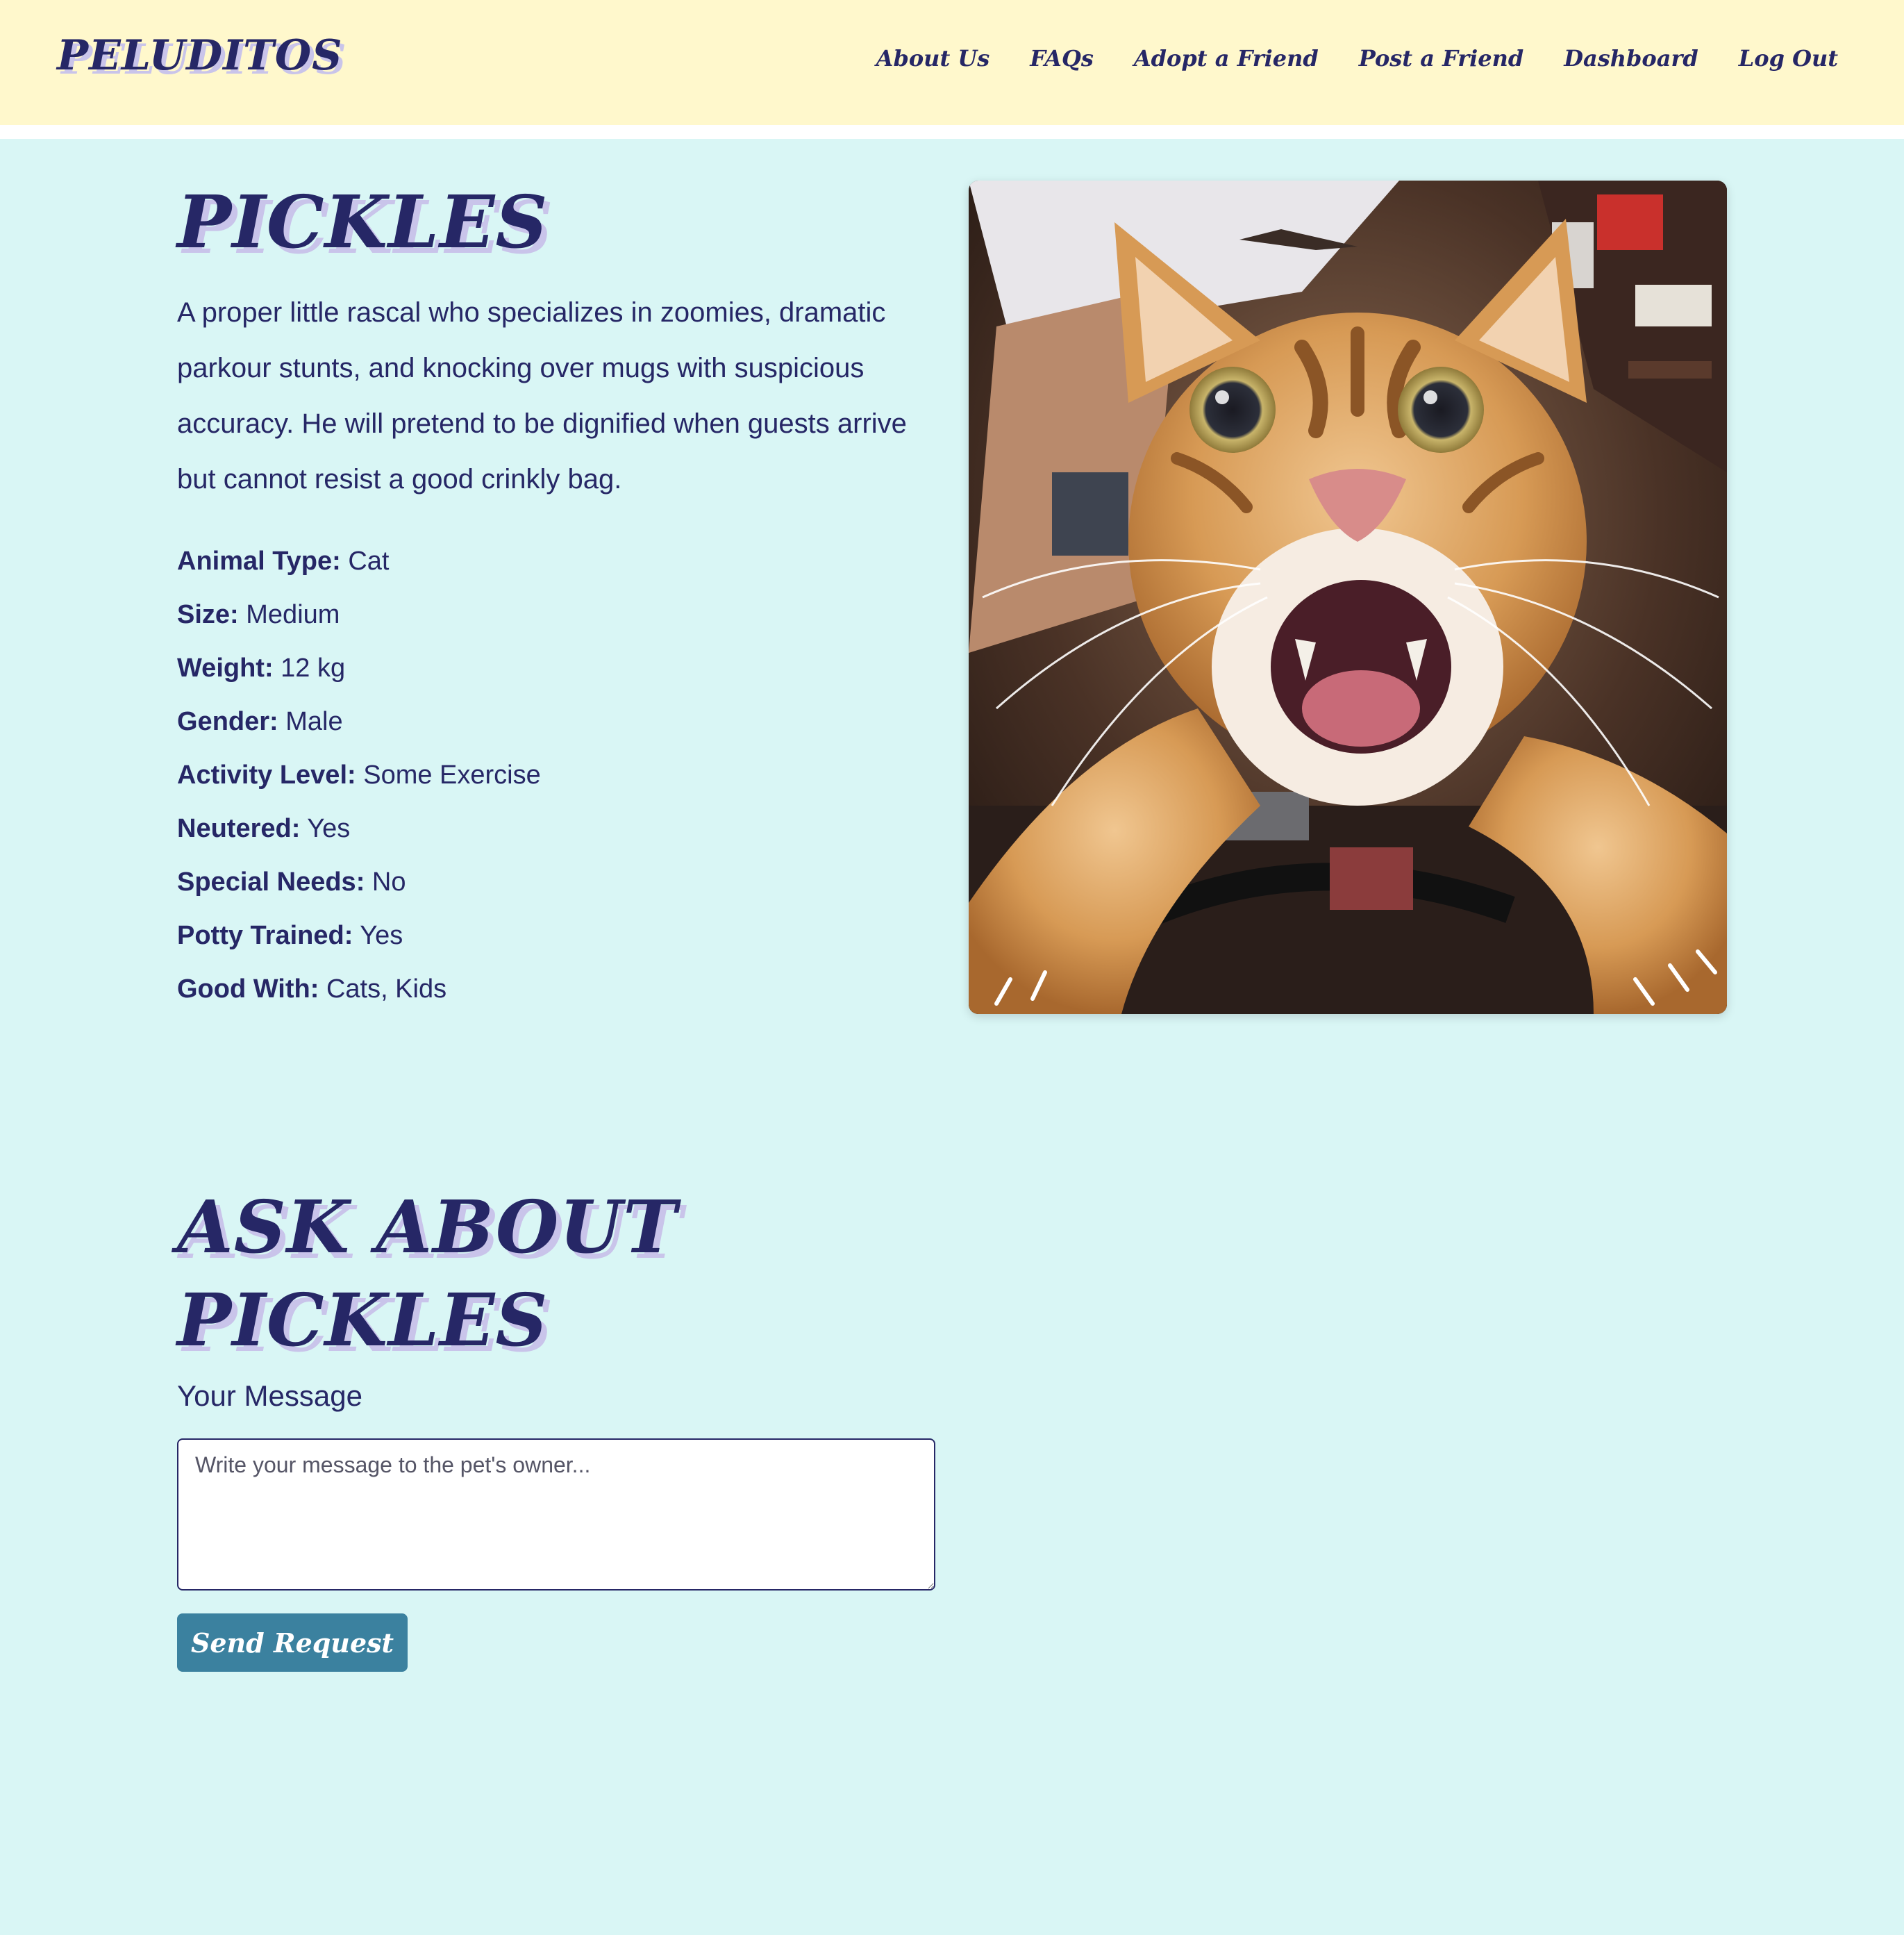  I want to click on fact-gender: Gender: Male, so click(359, 722).